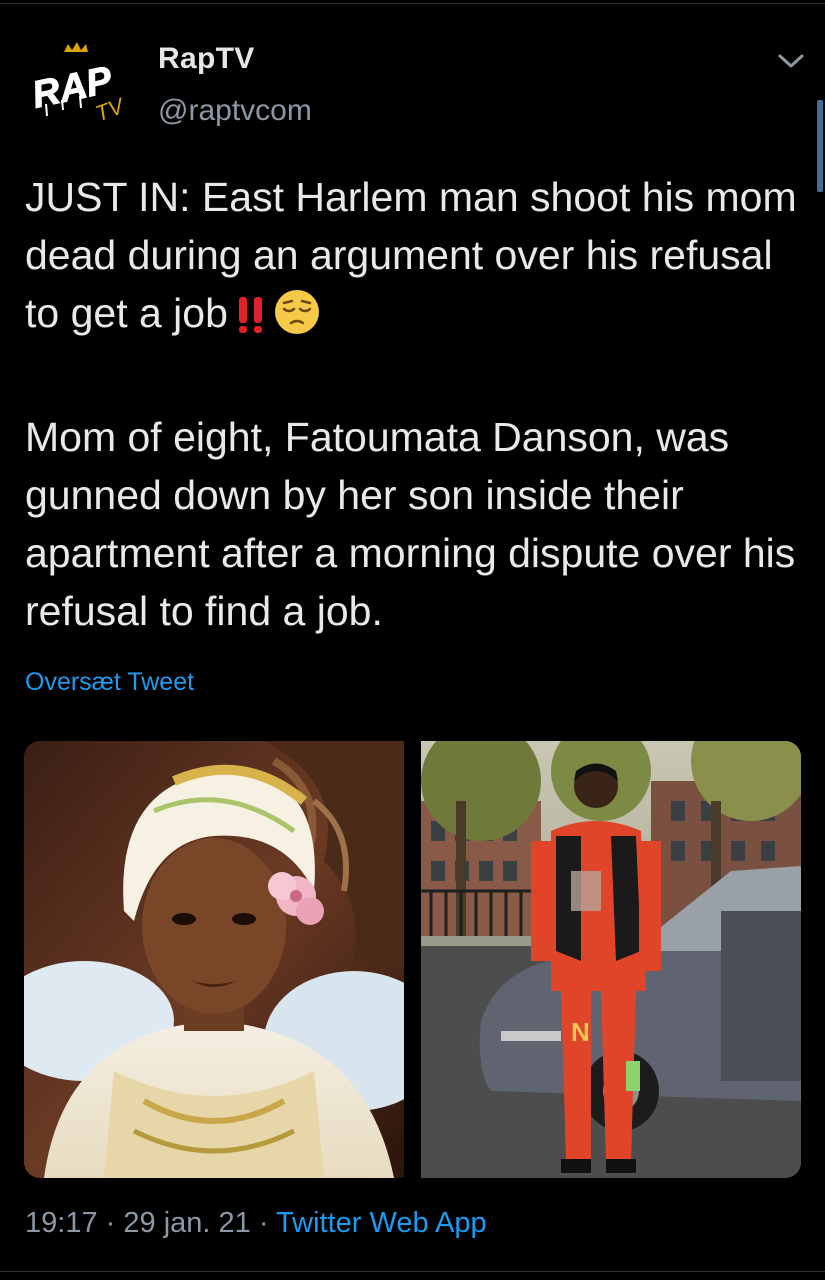 This screenshot has height=1280, width=825. What do you see at coordinates (381, 1223) in the screenshot?
I see `tweet-source-link: Twitter Web App` at bounding box center [381, 1223].